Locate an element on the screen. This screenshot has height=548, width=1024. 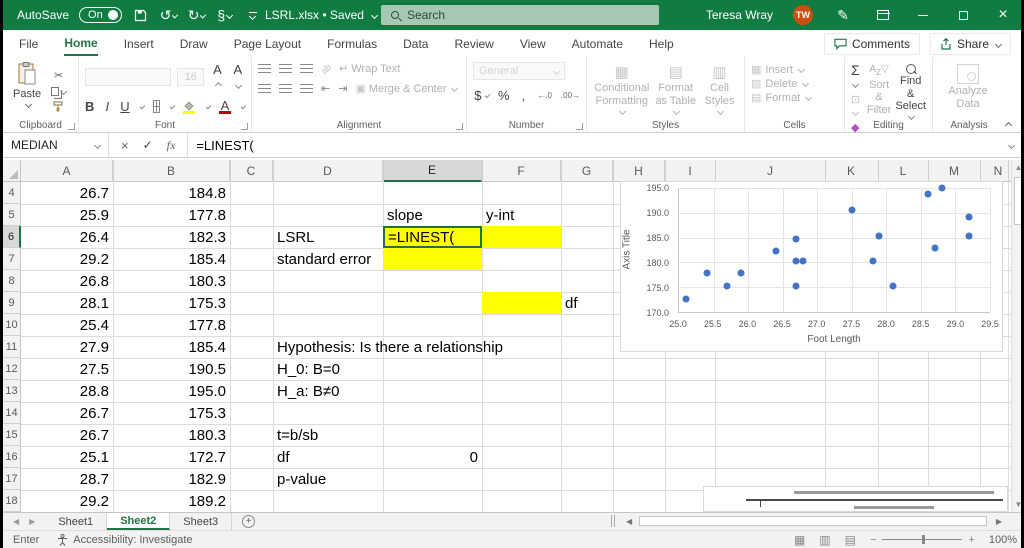
ribbon-tab-home: Home is located at coordinates (81, 44).